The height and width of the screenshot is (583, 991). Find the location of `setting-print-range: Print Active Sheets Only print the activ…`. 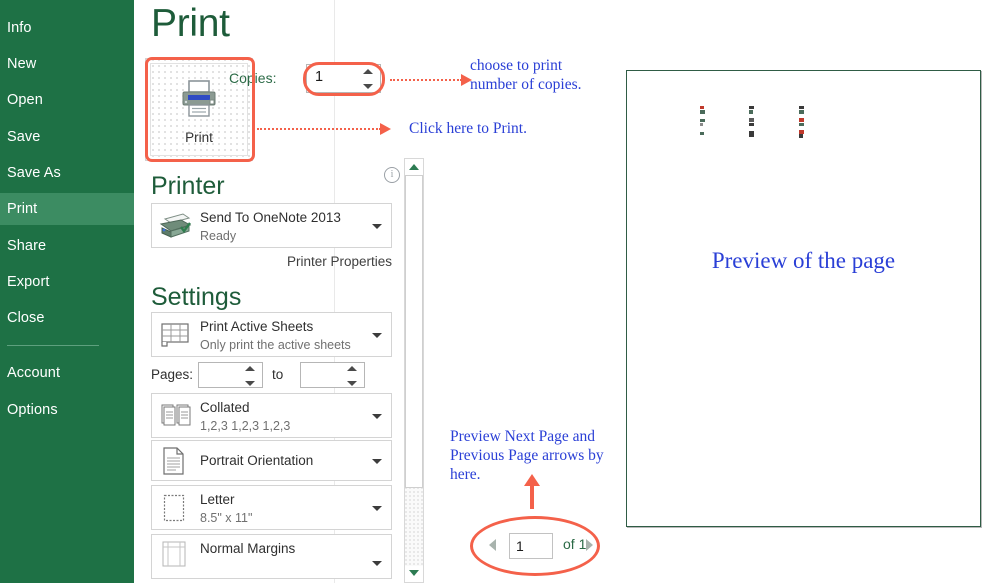

setting-print-range: Print Active Sheets Only print the activ… is located at coordinates (271, 334).